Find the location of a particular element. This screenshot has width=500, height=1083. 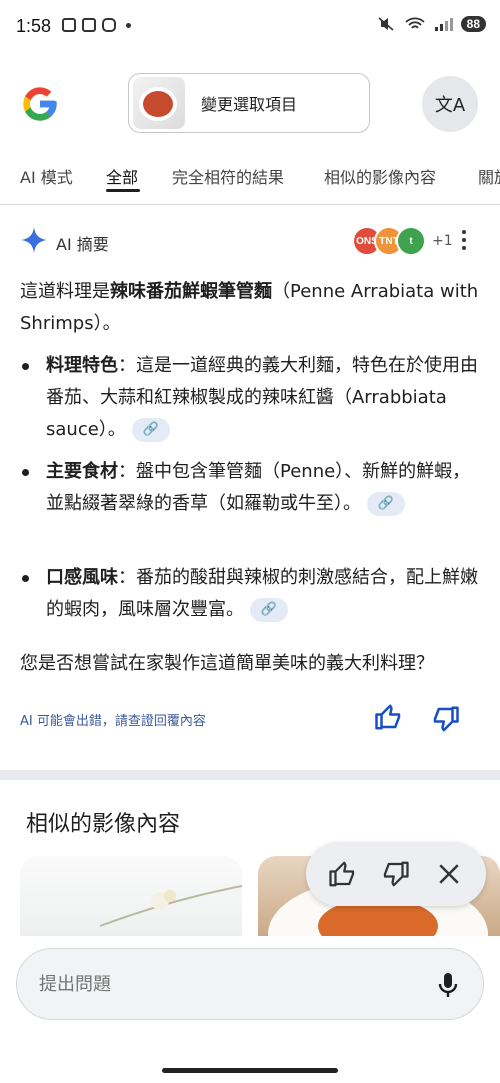

section-divider is located at coordinates (250, 775).